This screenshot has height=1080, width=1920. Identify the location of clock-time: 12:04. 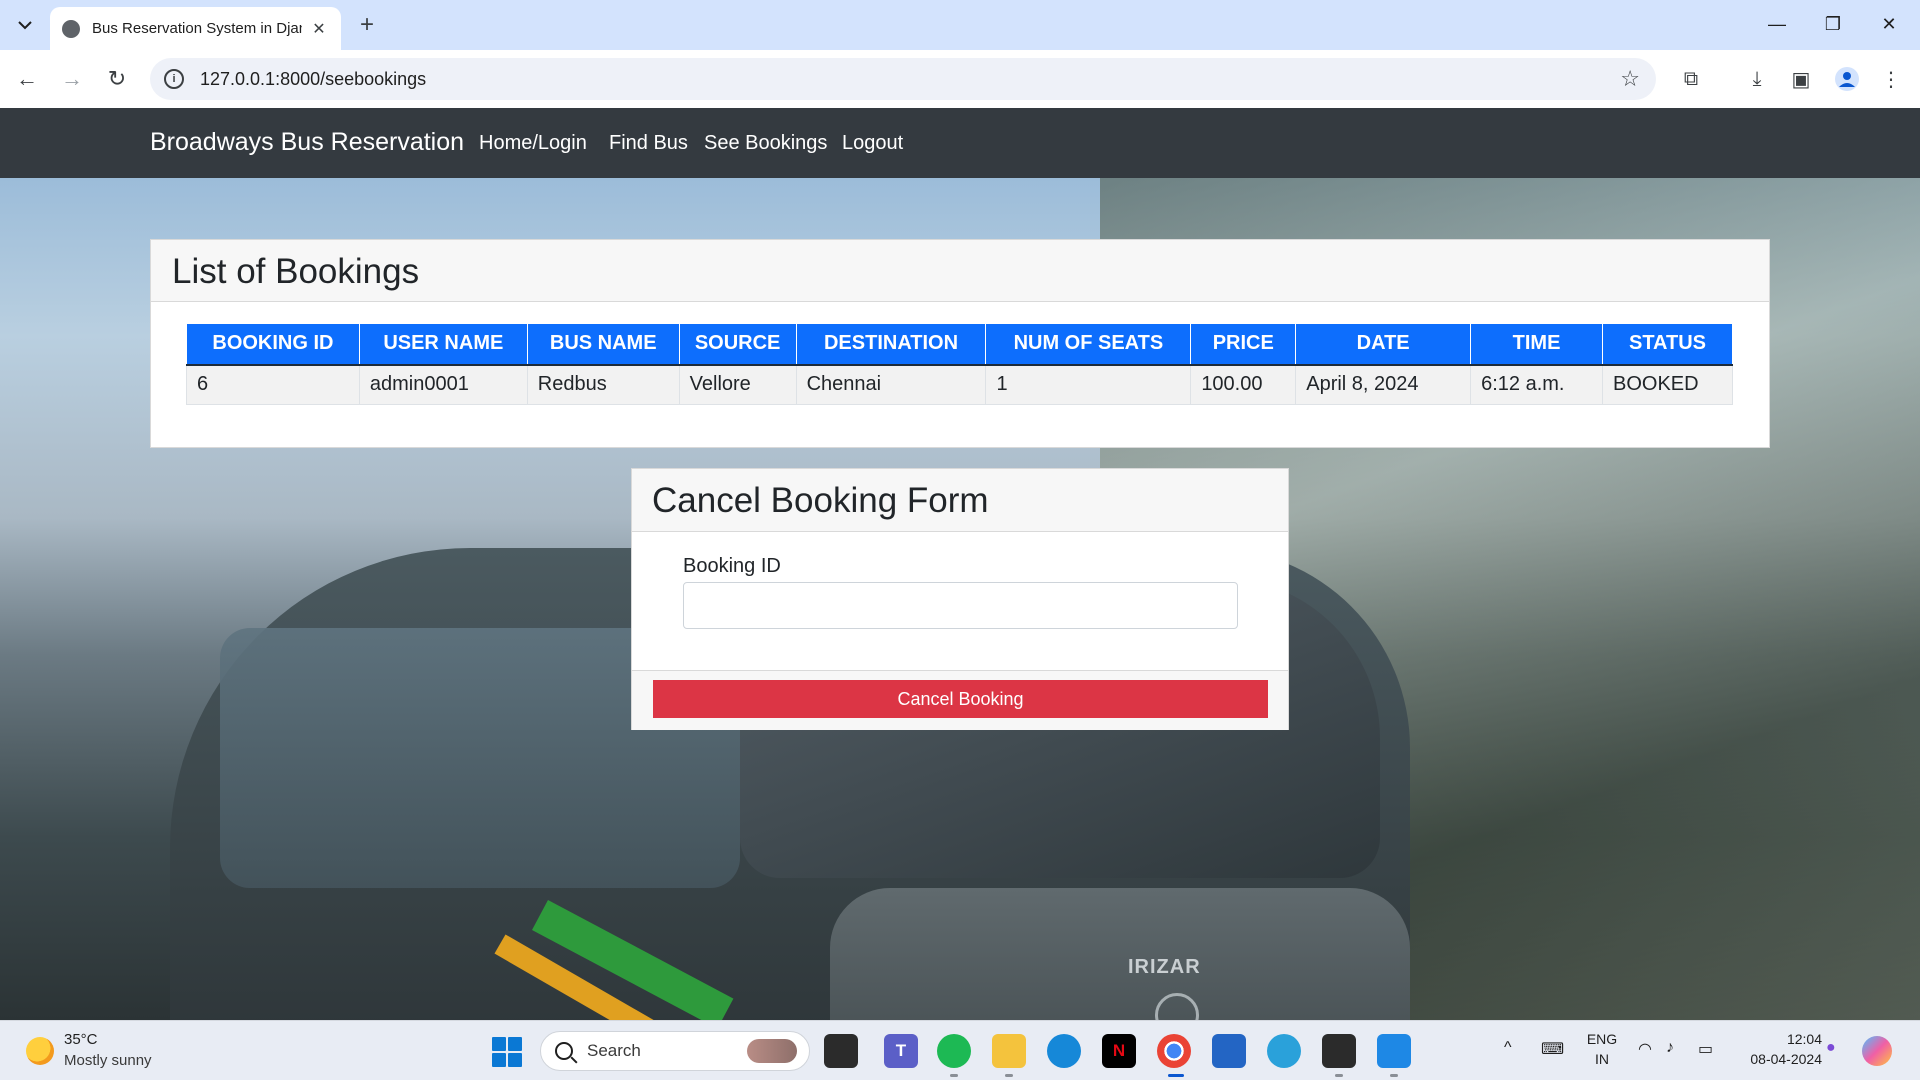
(1777, 1039).